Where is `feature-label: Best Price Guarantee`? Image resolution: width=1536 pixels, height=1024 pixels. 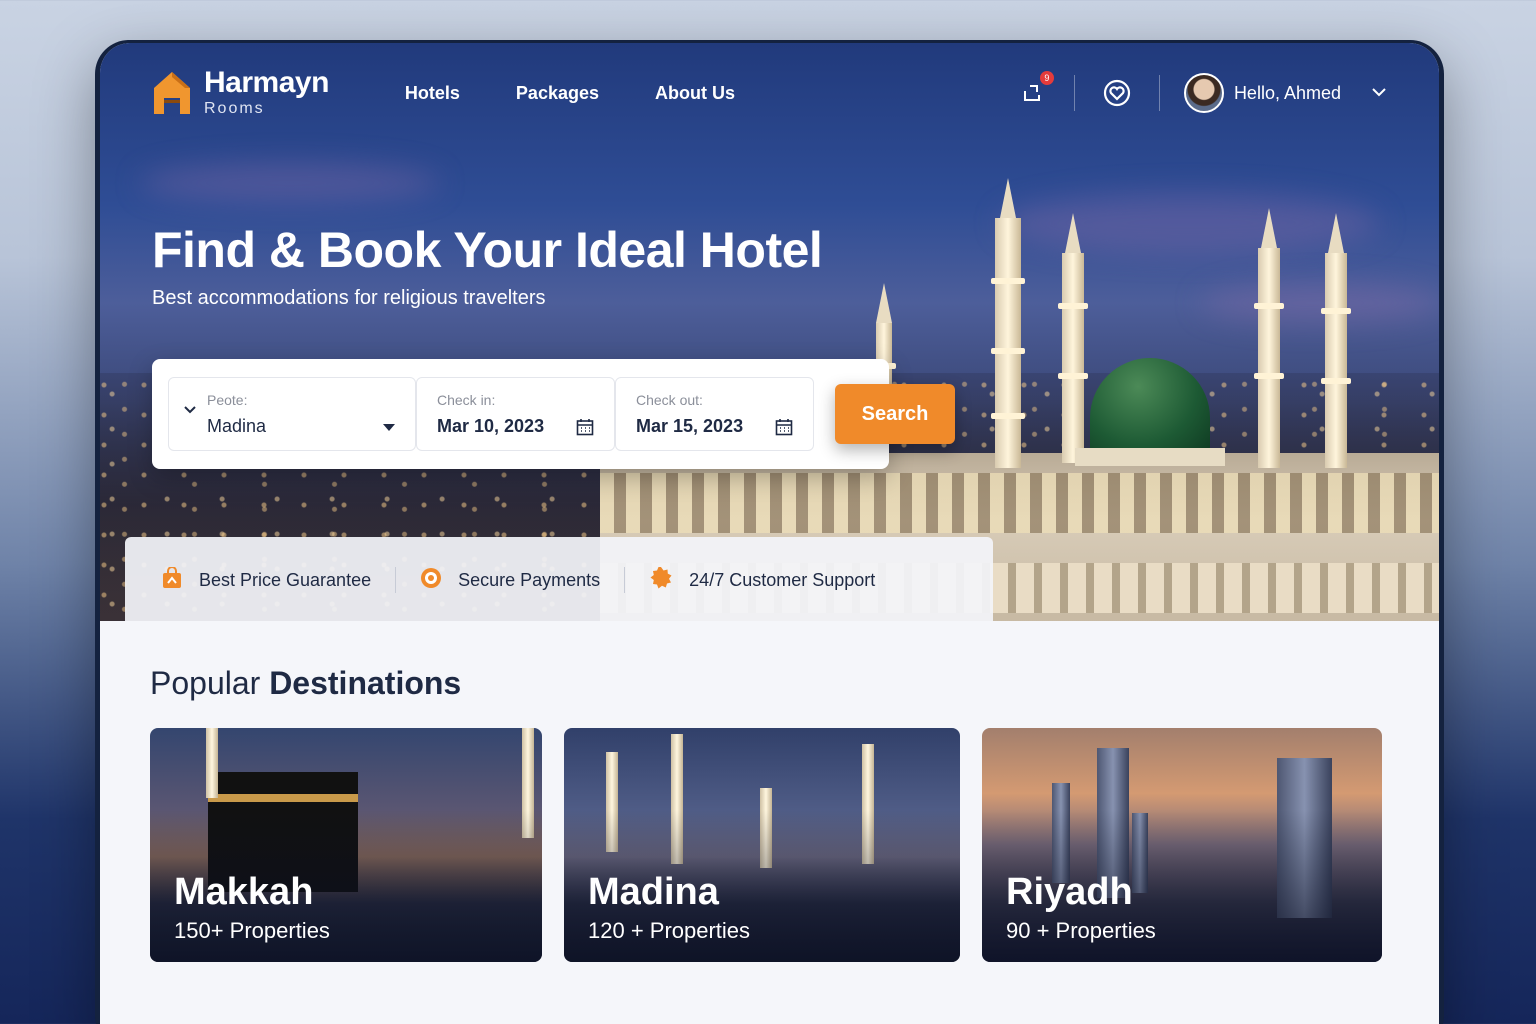 feature-label: Best Price Guarantee is located at coordinates (285, 579).